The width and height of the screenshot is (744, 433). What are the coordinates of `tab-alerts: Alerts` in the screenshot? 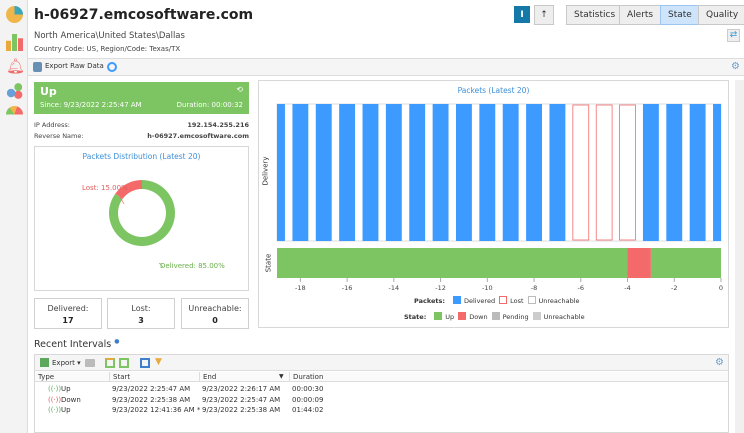 It's located at (640, 15).